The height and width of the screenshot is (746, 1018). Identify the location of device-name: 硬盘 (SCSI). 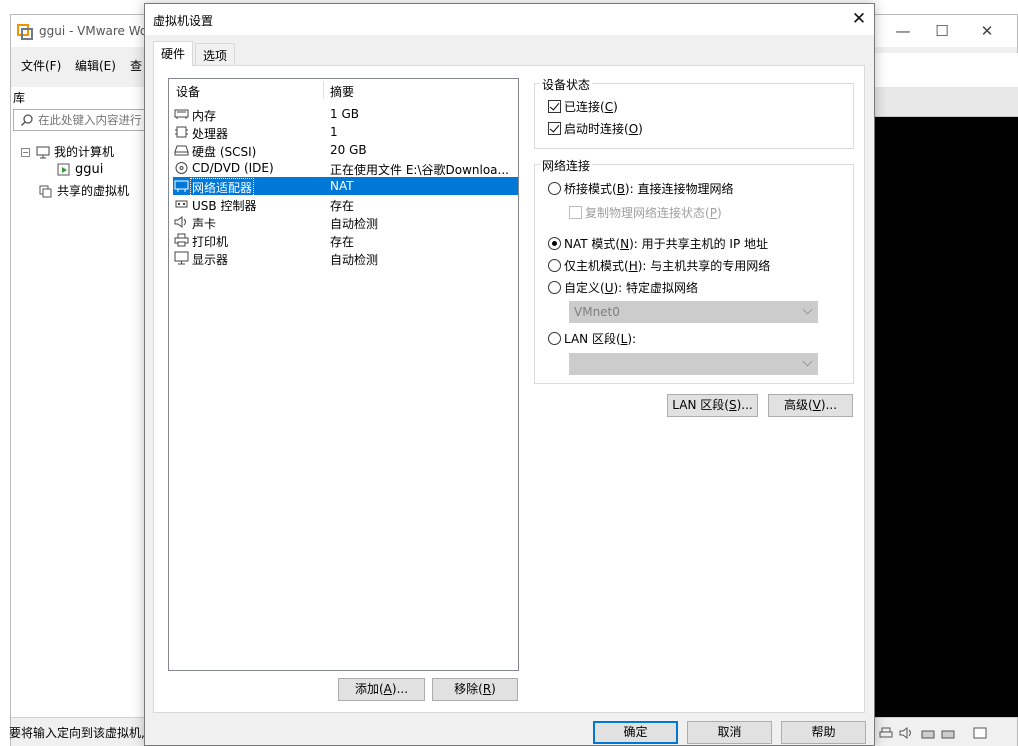
(224, 152).